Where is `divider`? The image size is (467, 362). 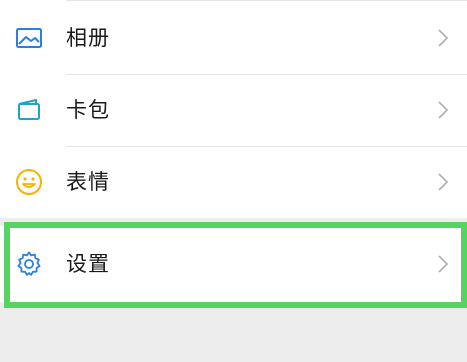
divider is located at coordinates (266, 0).